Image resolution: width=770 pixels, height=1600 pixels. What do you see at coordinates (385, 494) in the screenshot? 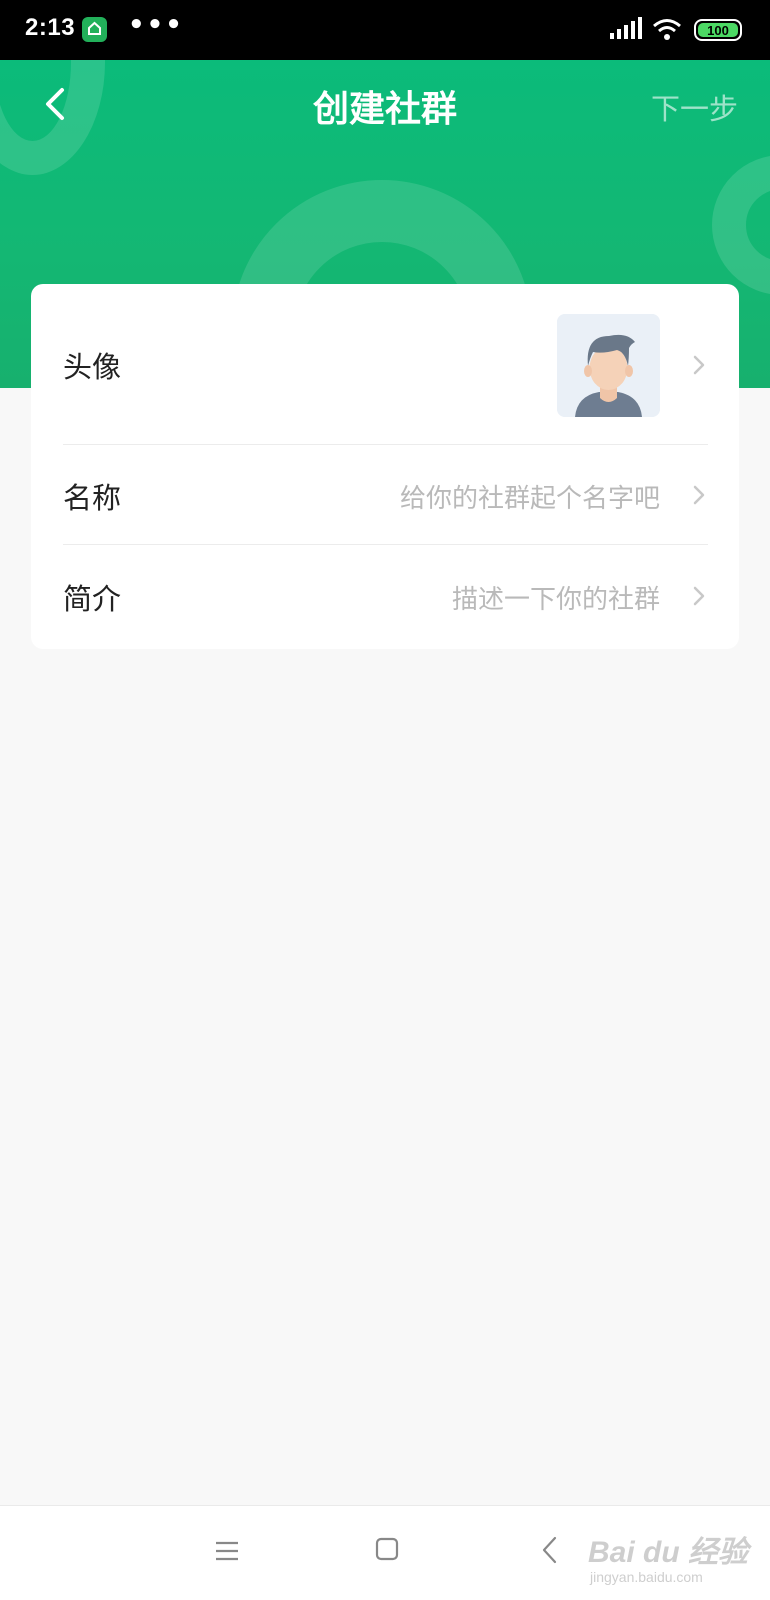
I see `name-row: 名称 给你的社群起个名字吧` at bounding box center [385, 494].